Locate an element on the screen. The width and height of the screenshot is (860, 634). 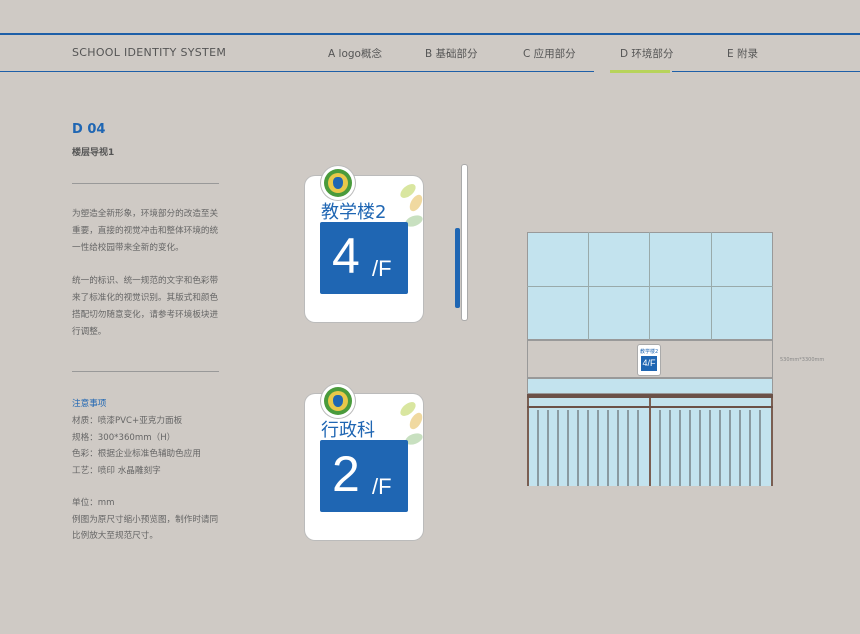
header-bottom-rule-right is located at coordinates (766, 71).